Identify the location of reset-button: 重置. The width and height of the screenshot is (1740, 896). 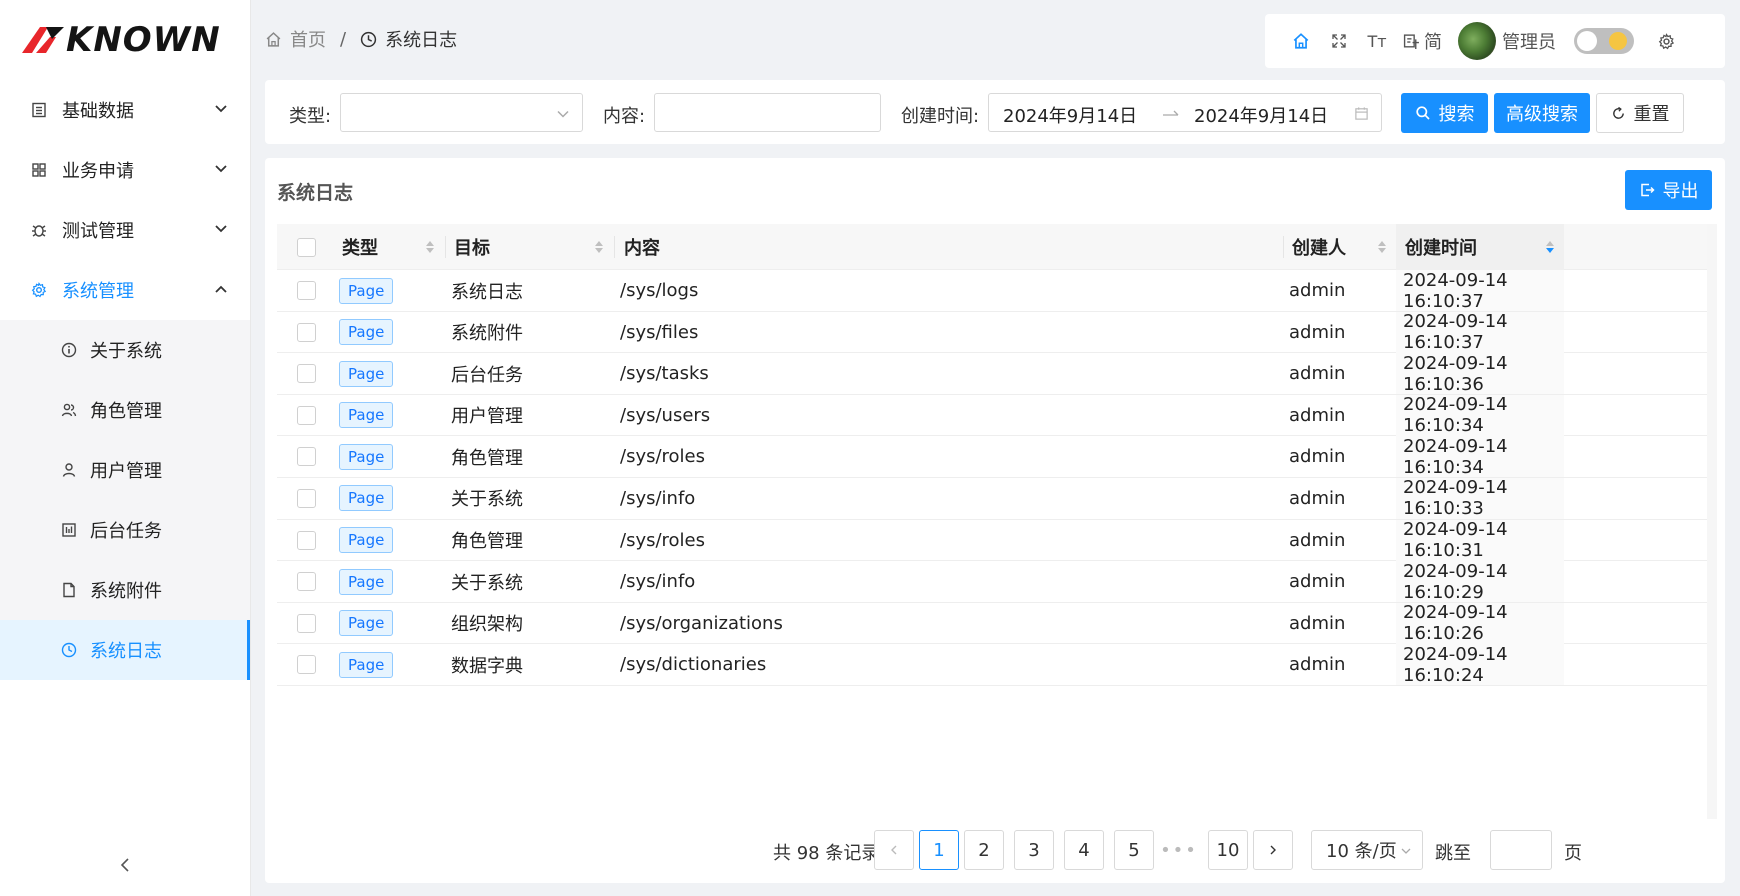
(1640, 113).